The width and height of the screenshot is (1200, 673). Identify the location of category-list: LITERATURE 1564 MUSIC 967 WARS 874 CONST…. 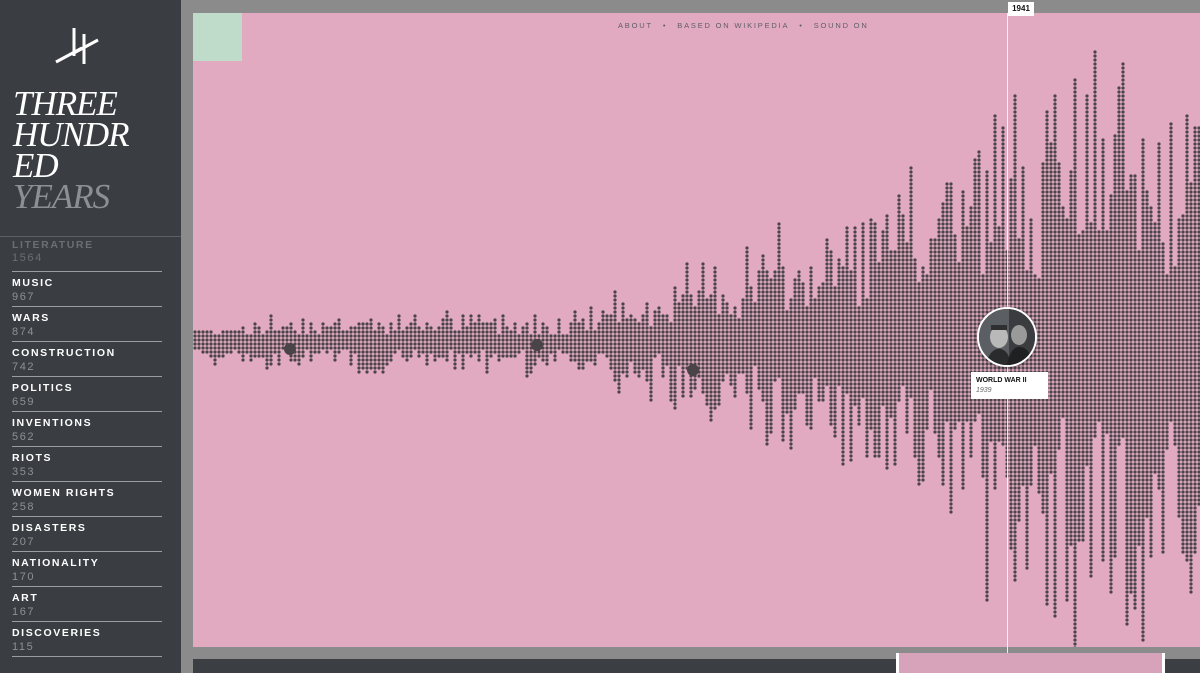
(87, 447).